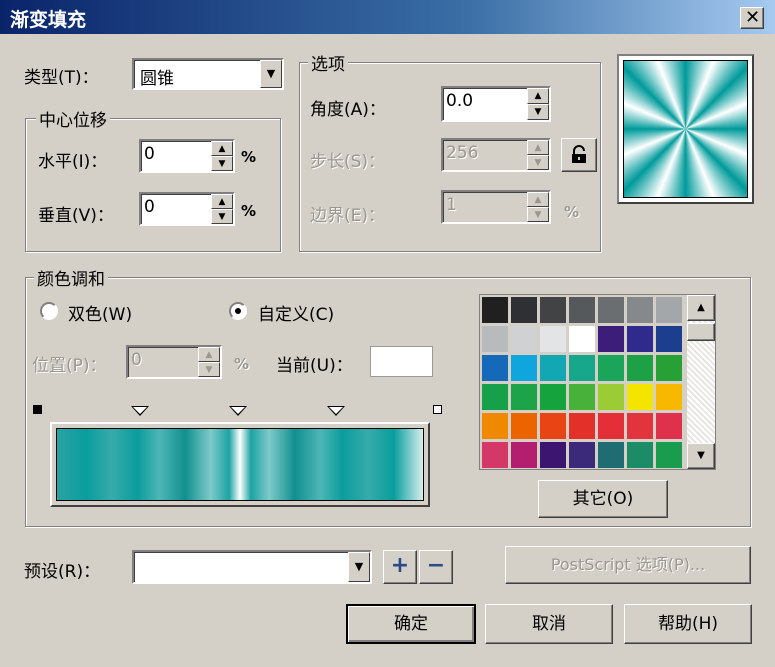 The height and width of the screenshot is (667, 775). What do you see at coordinates (549, 624) in the screenshot?
I see `cancel-button: 取消` at bounding box center [549, 624].